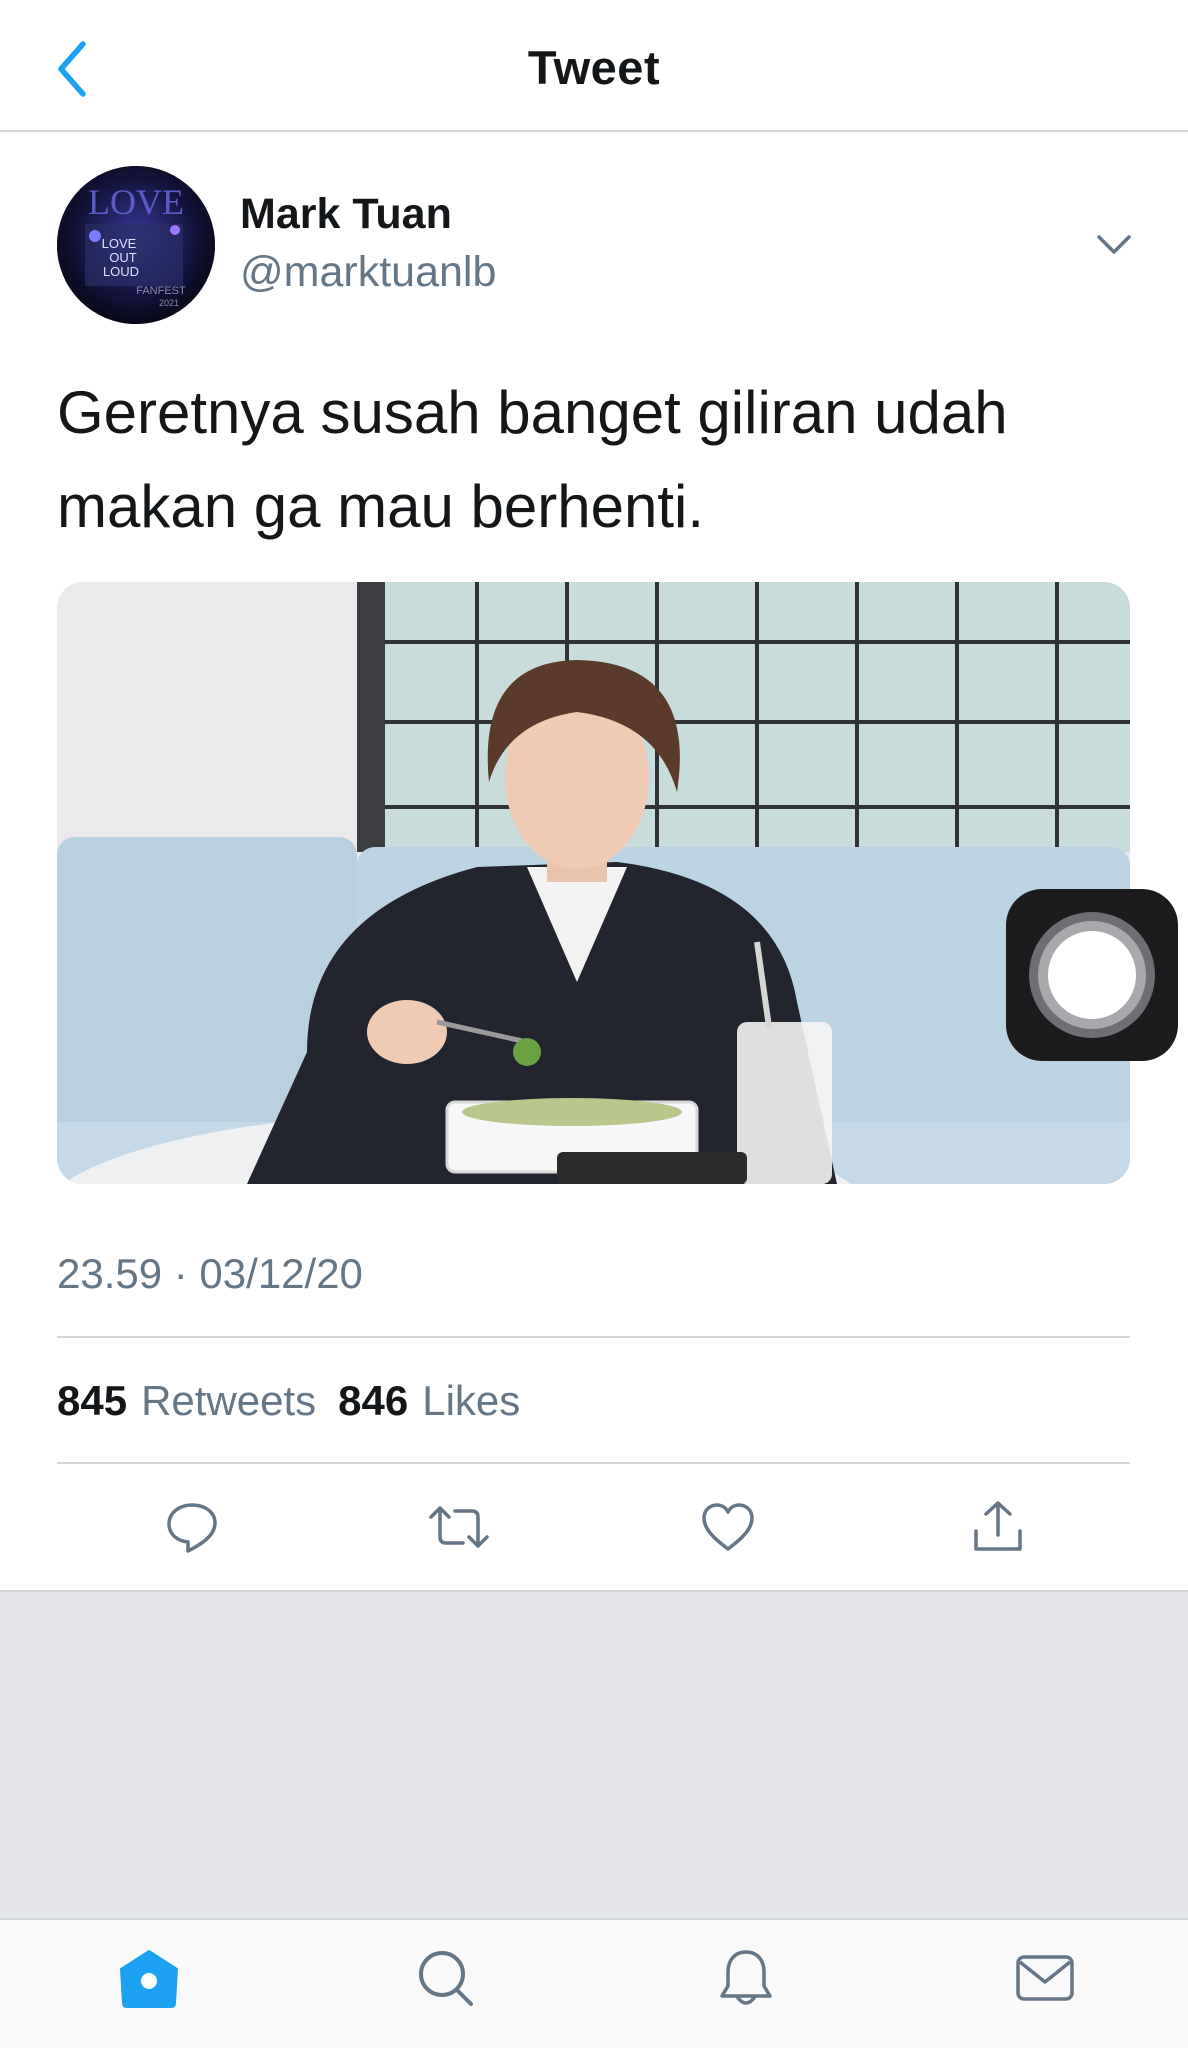 The image size is (1188, 2048). I want to click on share-button, so click(998, 1527).